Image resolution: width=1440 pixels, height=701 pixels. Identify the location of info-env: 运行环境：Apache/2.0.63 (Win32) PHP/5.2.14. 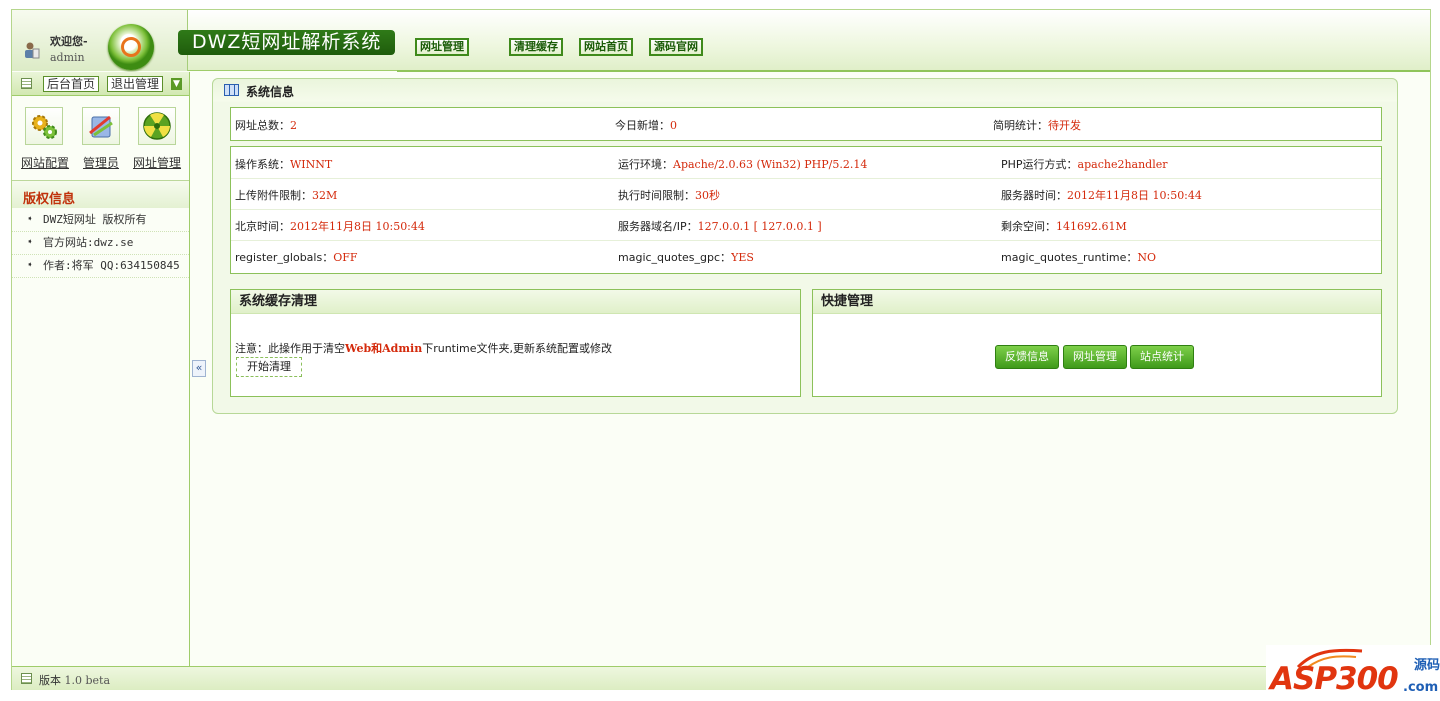
(743, 164).